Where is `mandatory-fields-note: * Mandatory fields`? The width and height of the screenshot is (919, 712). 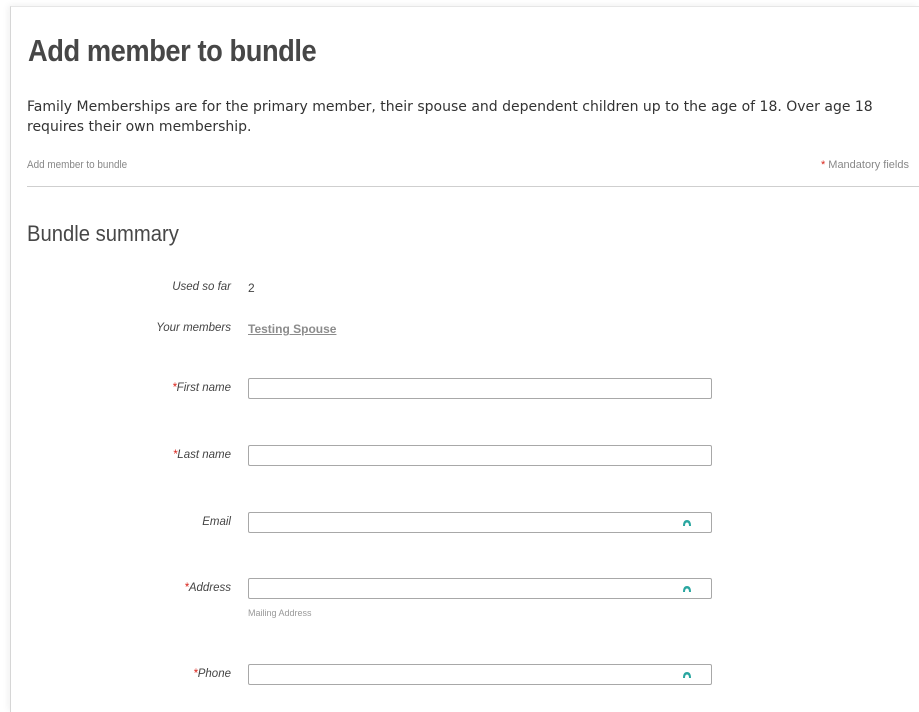 mandatory-fields-note: * Mandatory fields is located at coordinates (865, 165).